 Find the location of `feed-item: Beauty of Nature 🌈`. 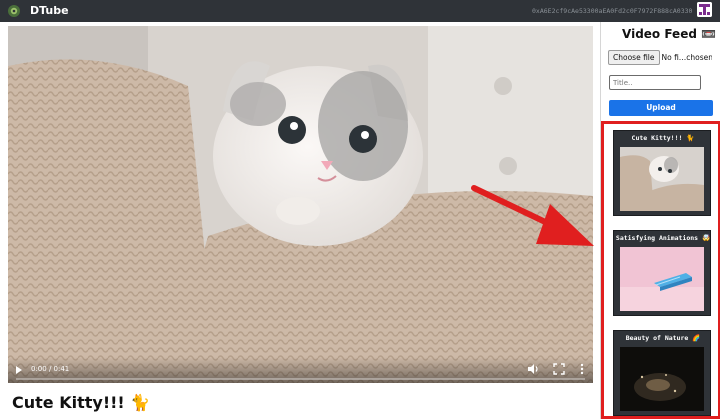

feed-item: Beauty of Nature 🌈 is located at coordinates (662, 373).